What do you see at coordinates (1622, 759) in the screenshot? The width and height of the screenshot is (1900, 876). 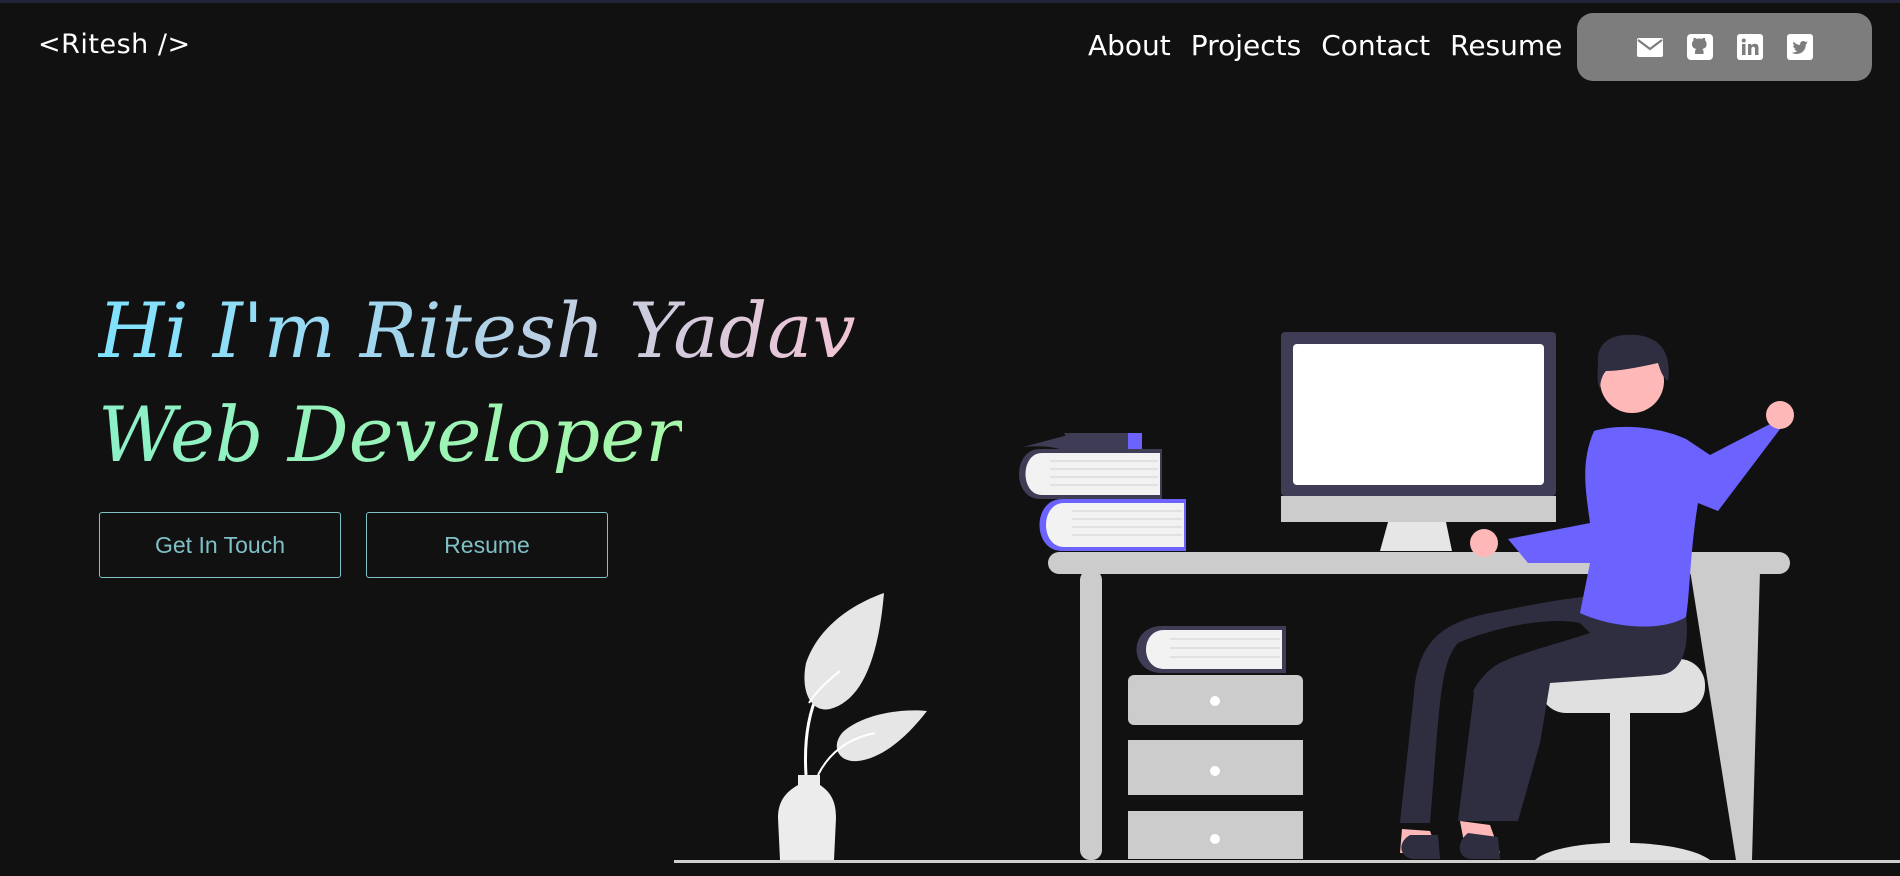 I see `chair-illustration` at bounding box center [1622, 759].